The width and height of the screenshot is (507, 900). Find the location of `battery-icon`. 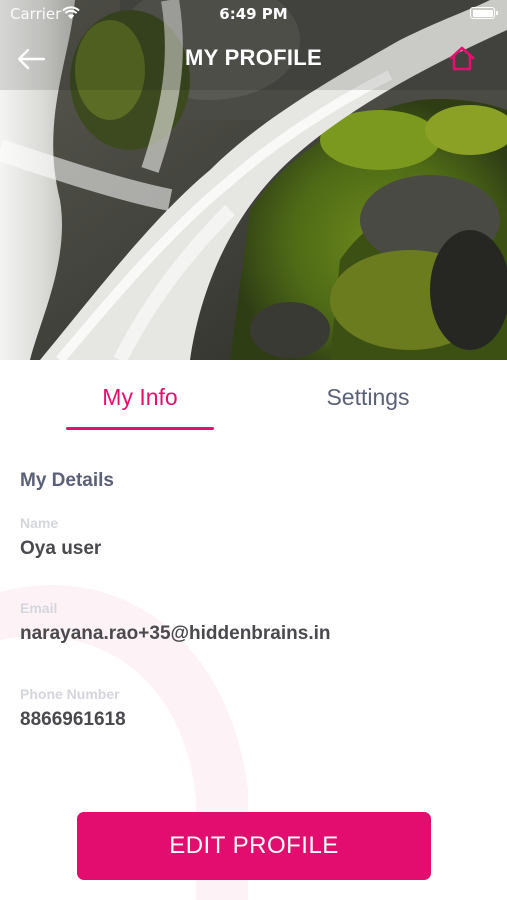

battery-icon is located at coordinates (484, 13).